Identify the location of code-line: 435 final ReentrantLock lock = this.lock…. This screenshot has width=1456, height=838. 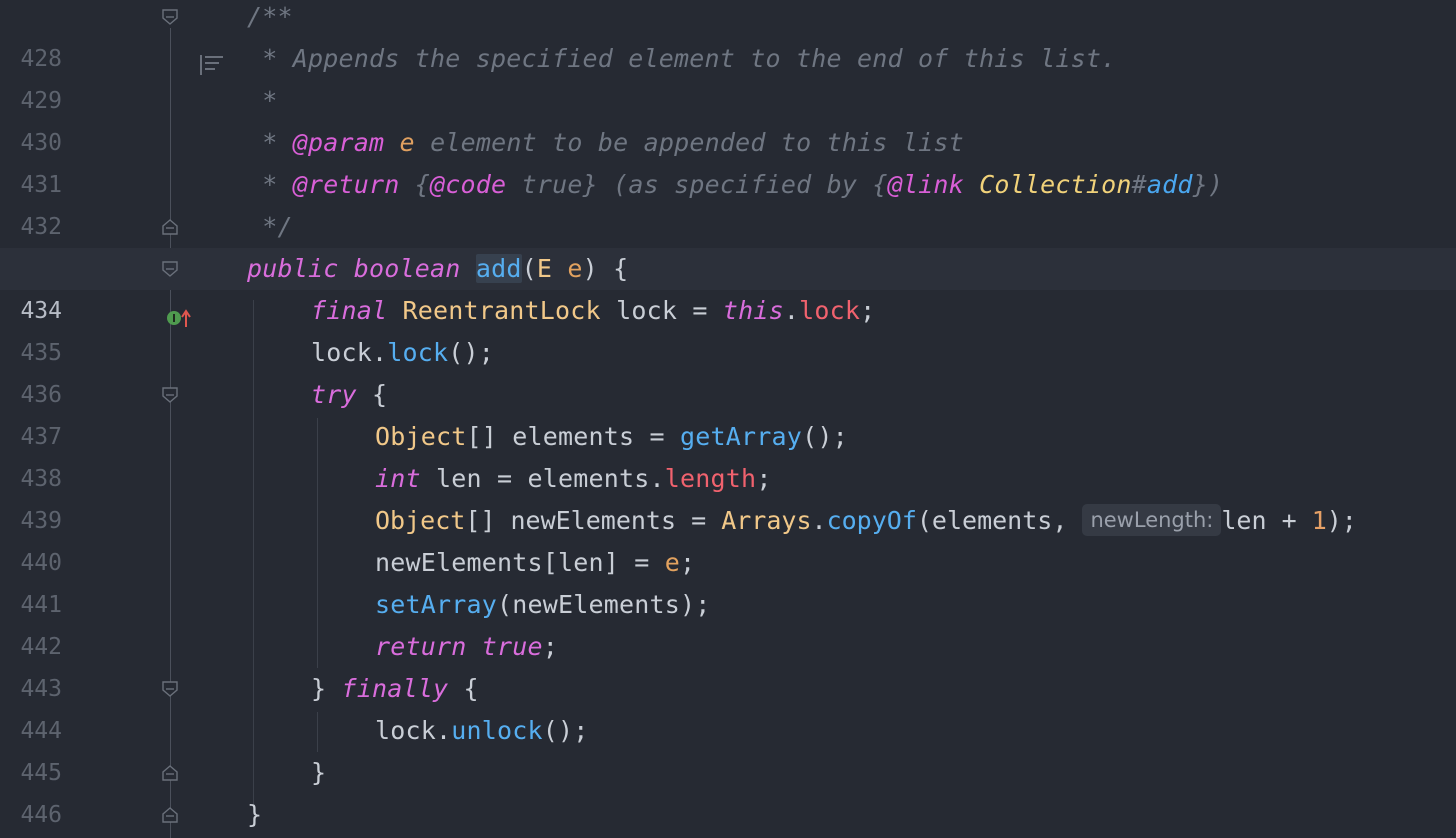
(728, 328).